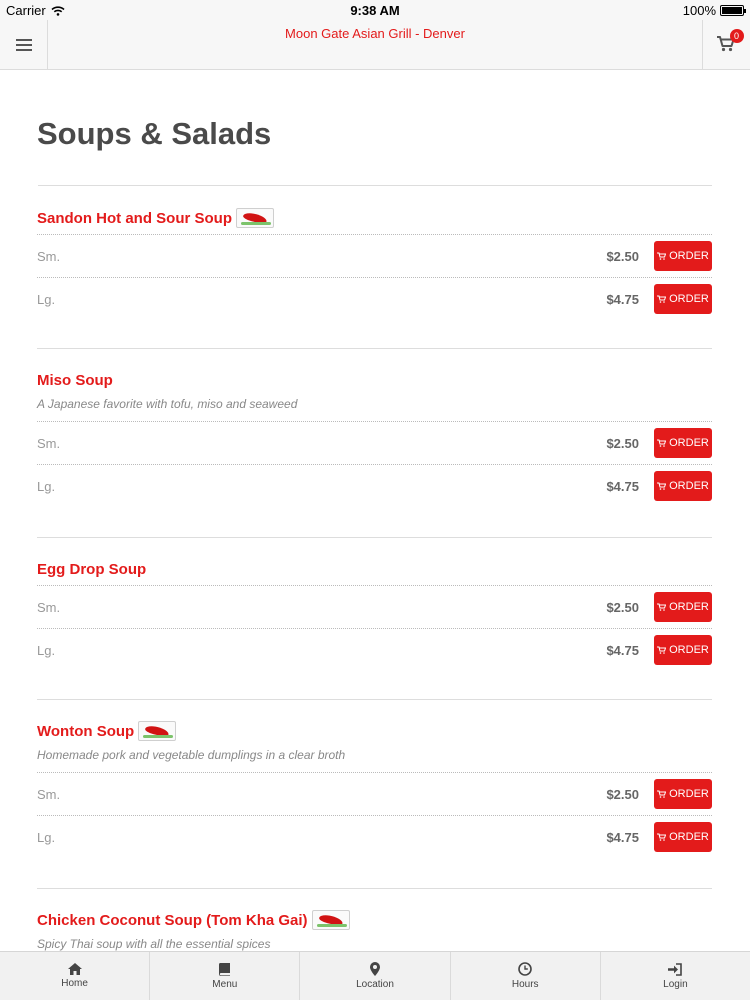 The height and width of the screenshot is (1000, 750). I want to click on cart-count-badge: 0, so click(736, 36).